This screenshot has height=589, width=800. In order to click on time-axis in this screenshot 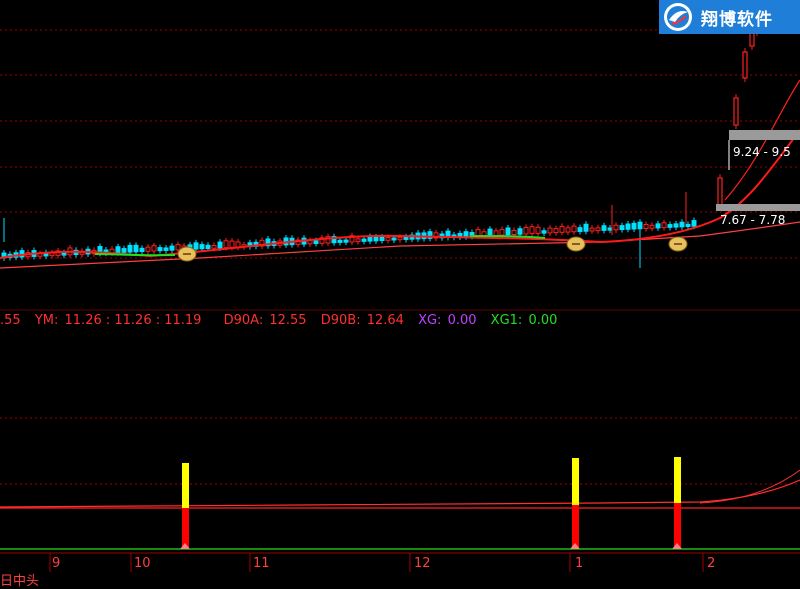, I will do `click(400, 562)`.